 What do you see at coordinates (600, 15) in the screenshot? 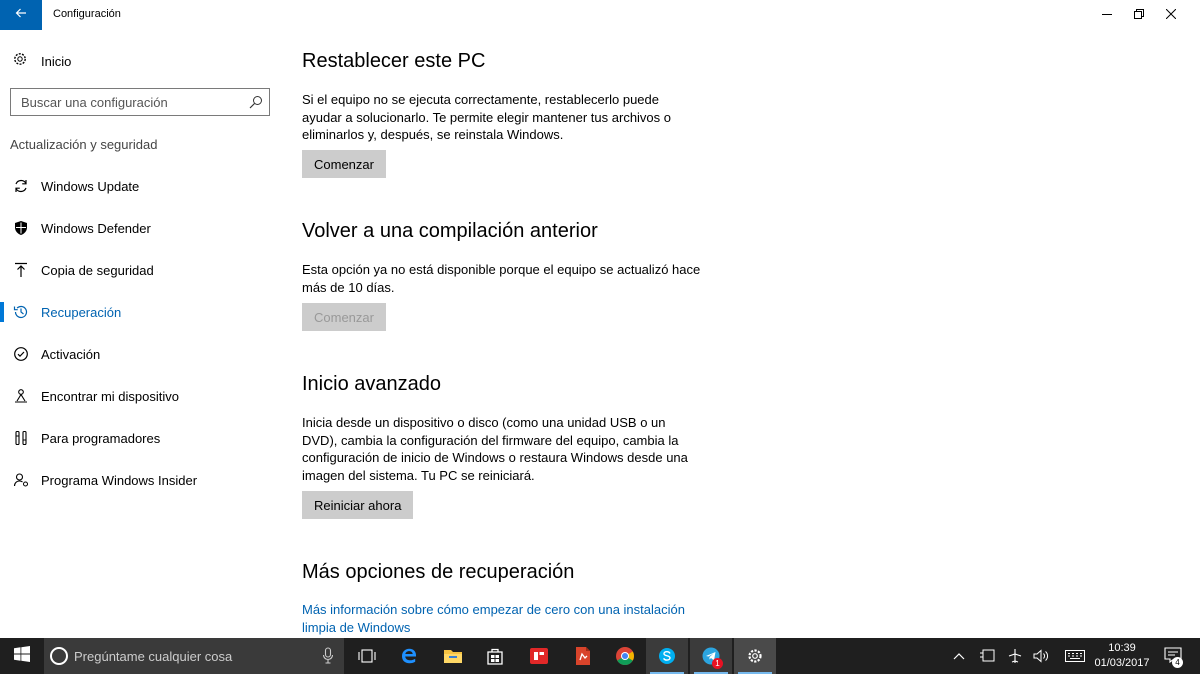
I see `title-bar: Configuración` at bounding box center [600, 15].